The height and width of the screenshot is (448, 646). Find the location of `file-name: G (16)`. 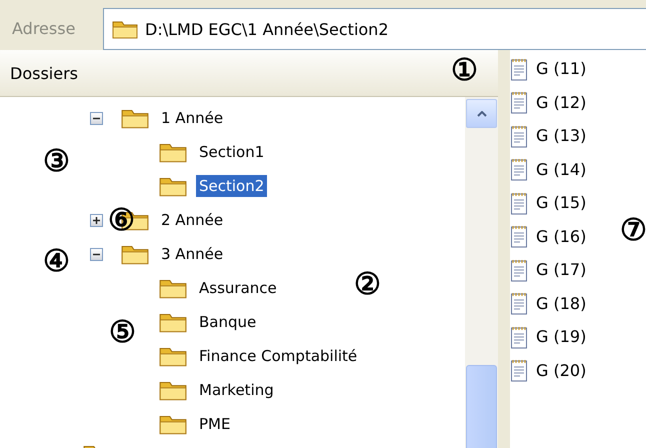

file-name: G (16) is located at coordinates (561, 236).